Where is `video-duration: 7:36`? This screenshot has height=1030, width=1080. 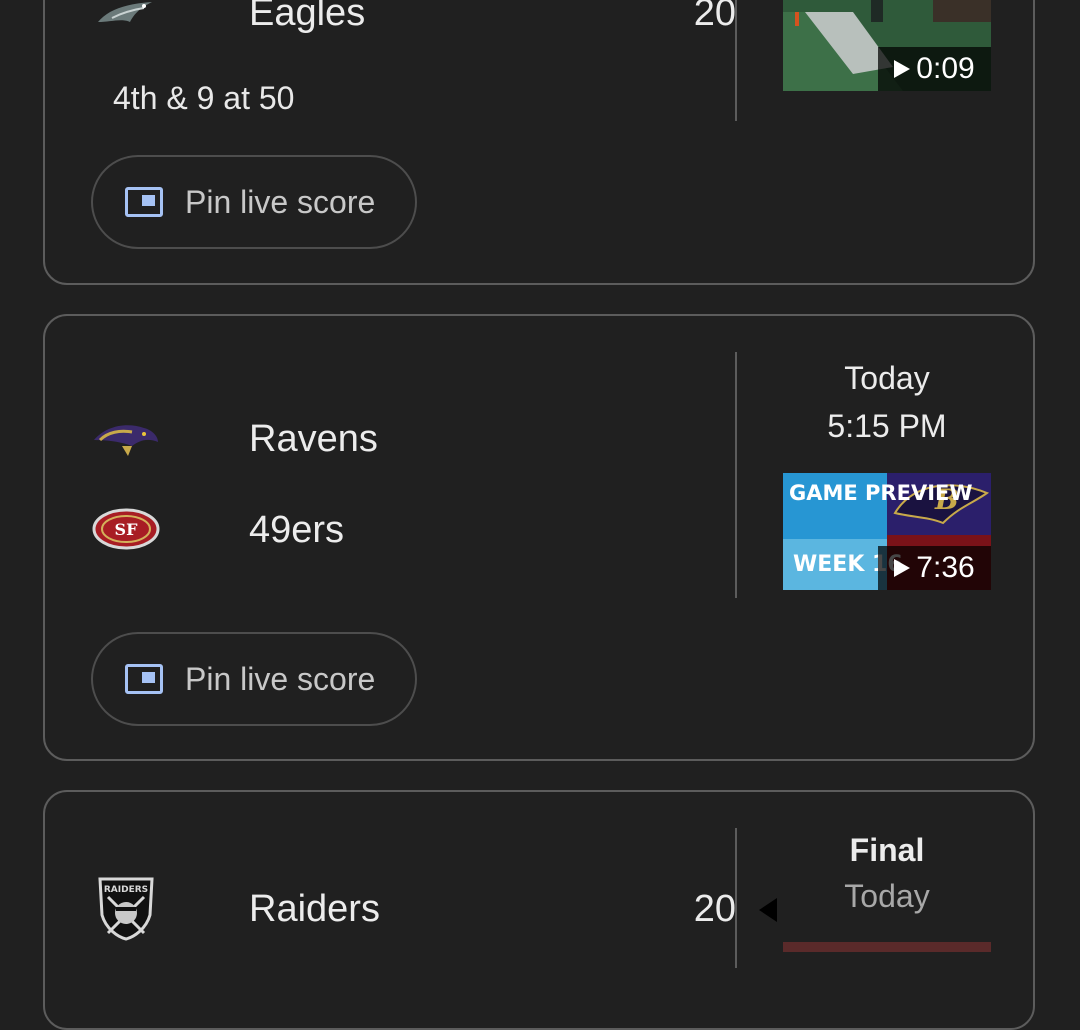
video-duration: 7:36 is located at coordinates (934, 568).